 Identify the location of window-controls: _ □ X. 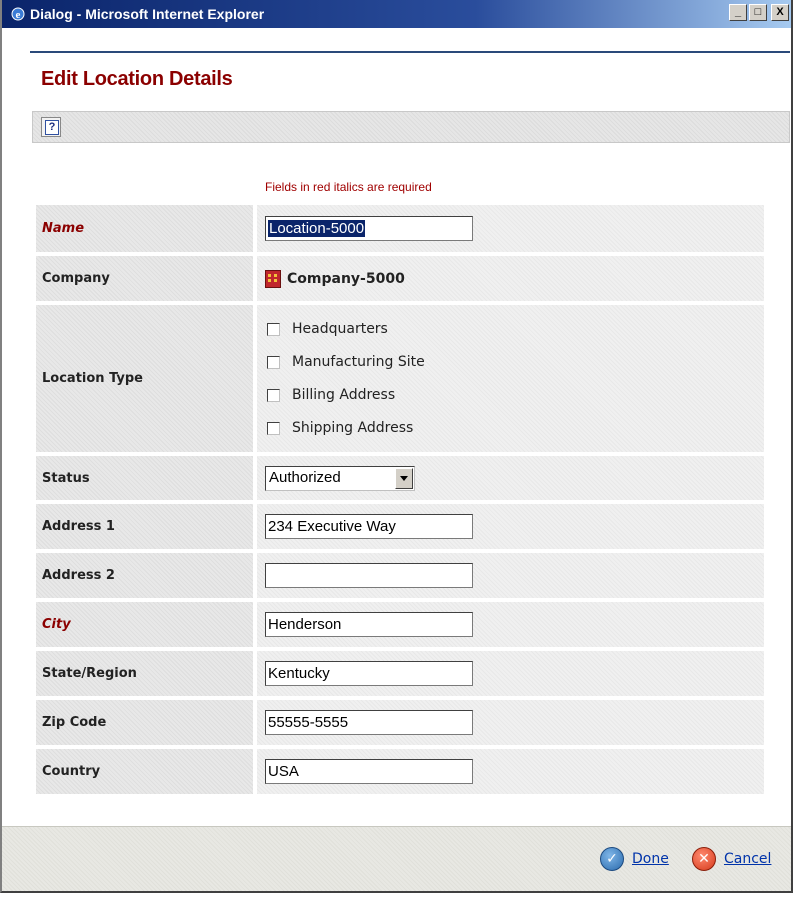
(759, 12).